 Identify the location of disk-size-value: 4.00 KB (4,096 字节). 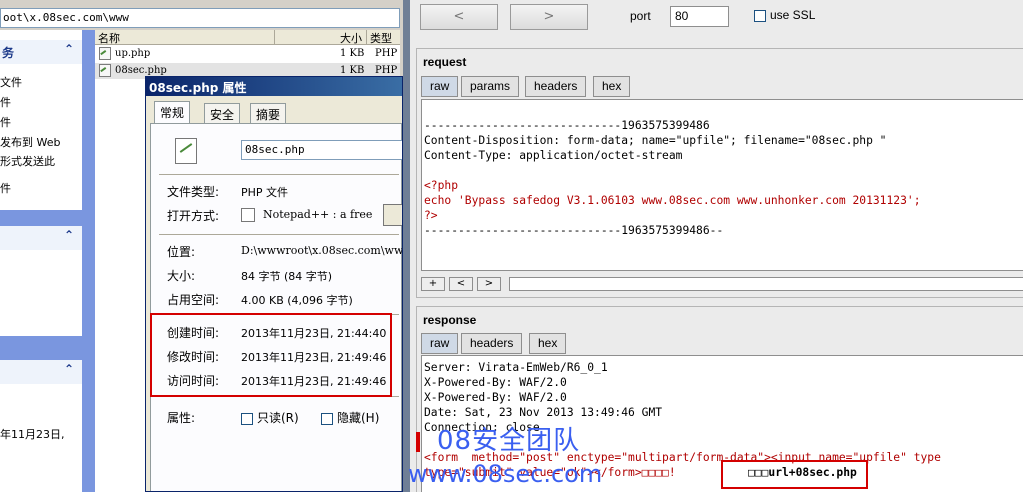
(297, 300).